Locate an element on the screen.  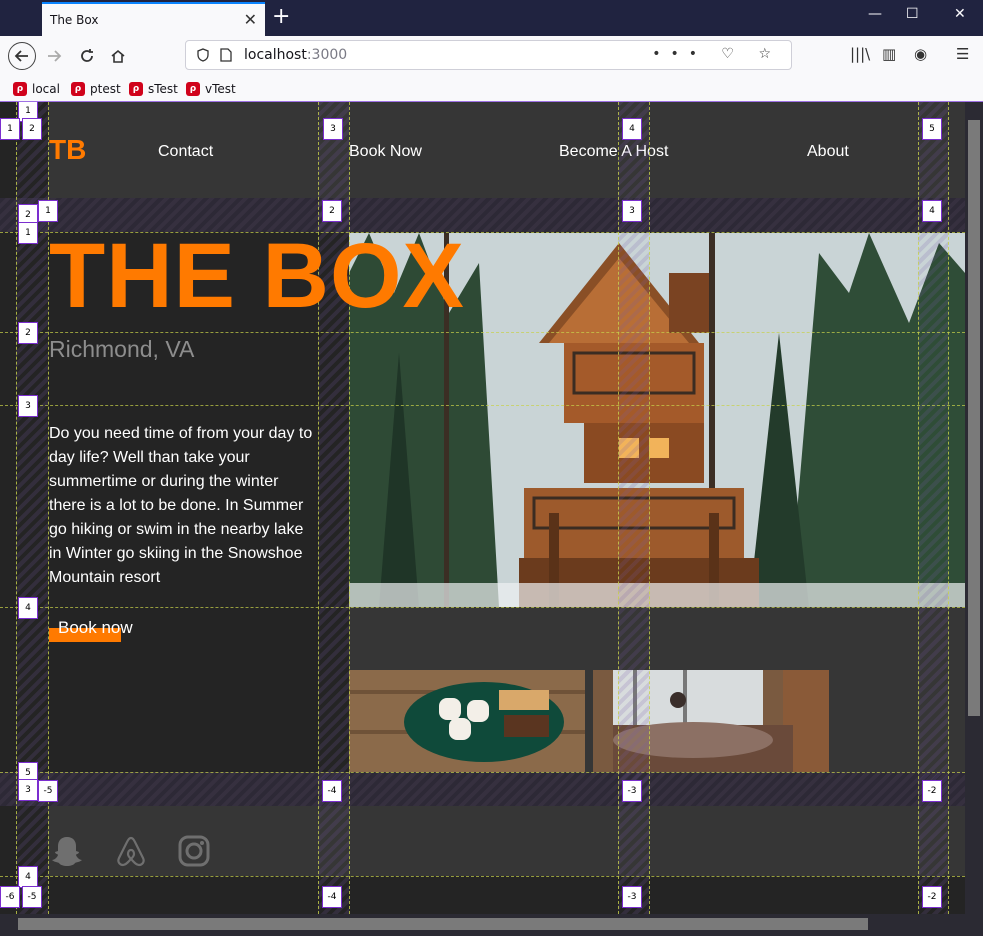
bookmark-star-icon: ☆ is located at coordinates (769, 54).